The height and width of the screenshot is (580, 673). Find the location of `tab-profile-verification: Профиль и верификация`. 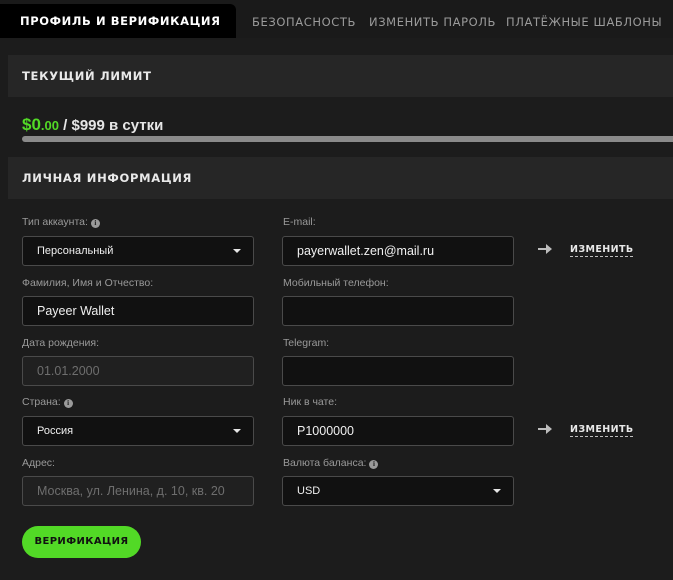

tab-profile-verification: Профиль и верификация is located at coordinates (118, 21).